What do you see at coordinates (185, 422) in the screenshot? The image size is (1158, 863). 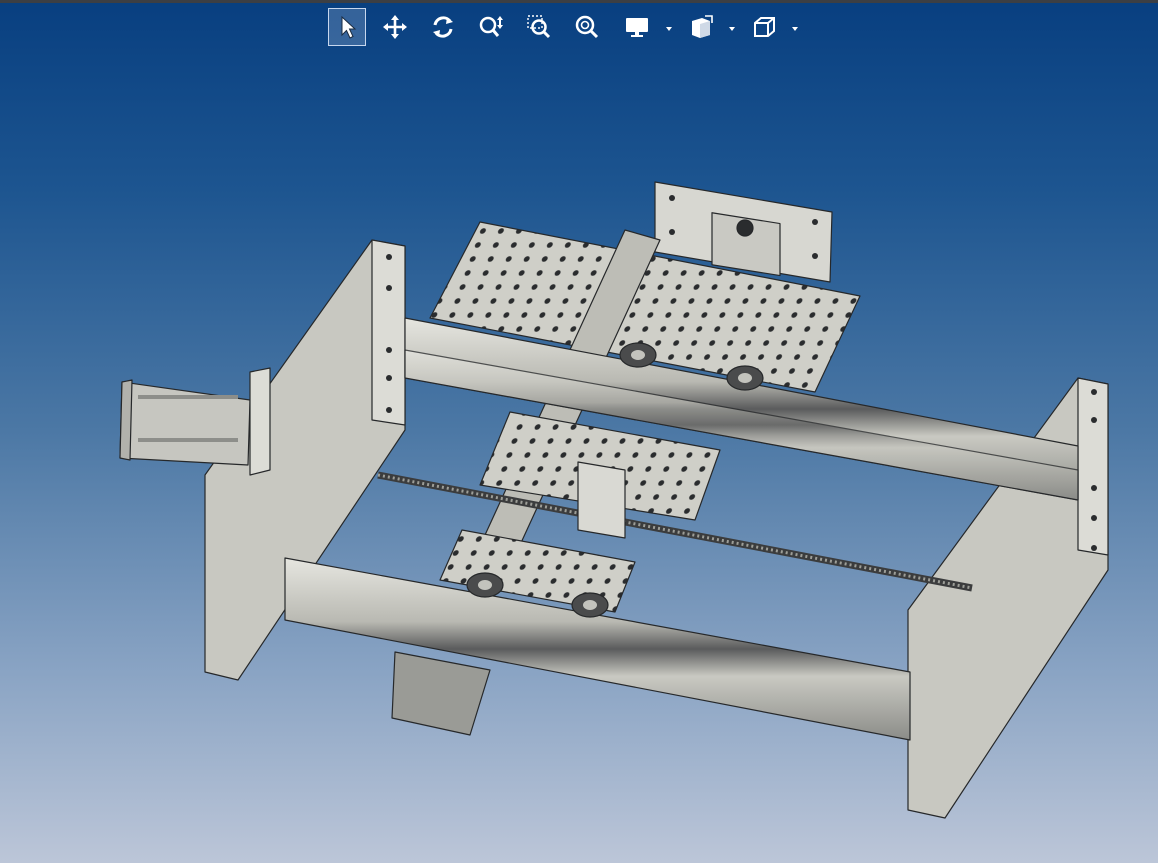 I see `x-stepper-motor` at bounding box center [185, 422].